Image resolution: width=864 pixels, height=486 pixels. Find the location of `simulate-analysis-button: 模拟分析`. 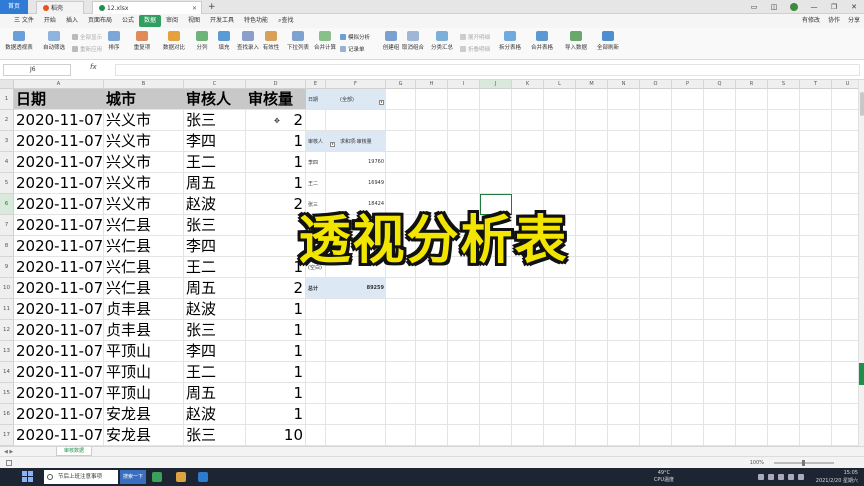

simulate-analysis-button: 模拟分析 is located at coordinates (355, 37).